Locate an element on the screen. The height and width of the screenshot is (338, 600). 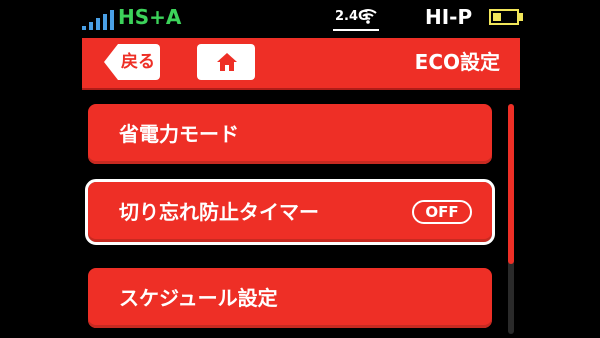
home-icon is located at coordinates (227, 62).